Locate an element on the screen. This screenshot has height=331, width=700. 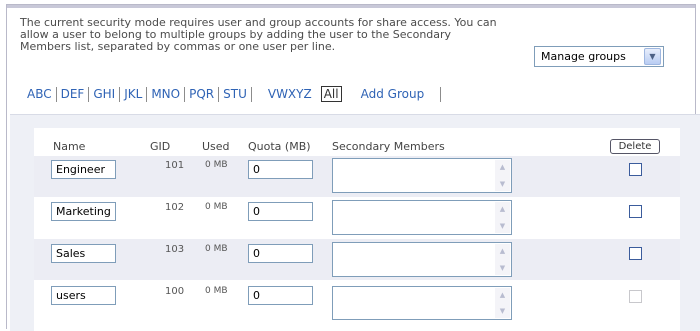
gid-value: 102 is located at coordinates (175, 207).